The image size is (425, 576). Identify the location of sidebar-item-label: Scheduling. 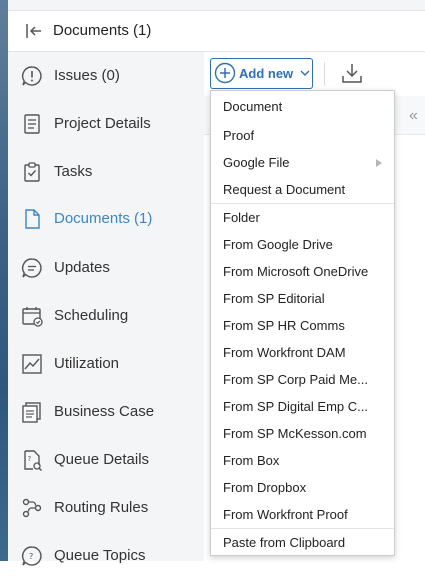
(91, 315).